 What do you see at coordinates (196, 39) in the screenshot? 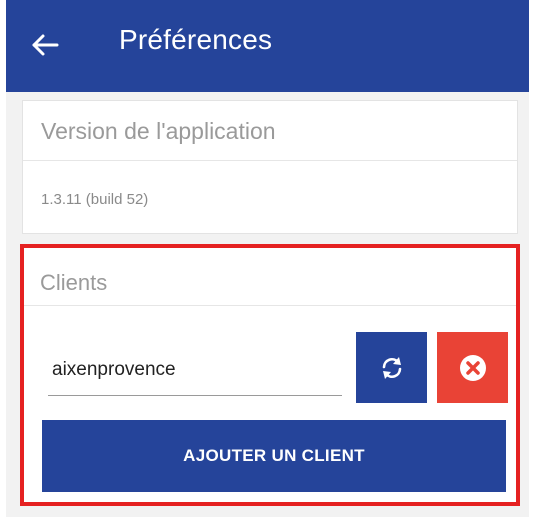
I see `page-title: Préférences` at bounding box center [196, 39].